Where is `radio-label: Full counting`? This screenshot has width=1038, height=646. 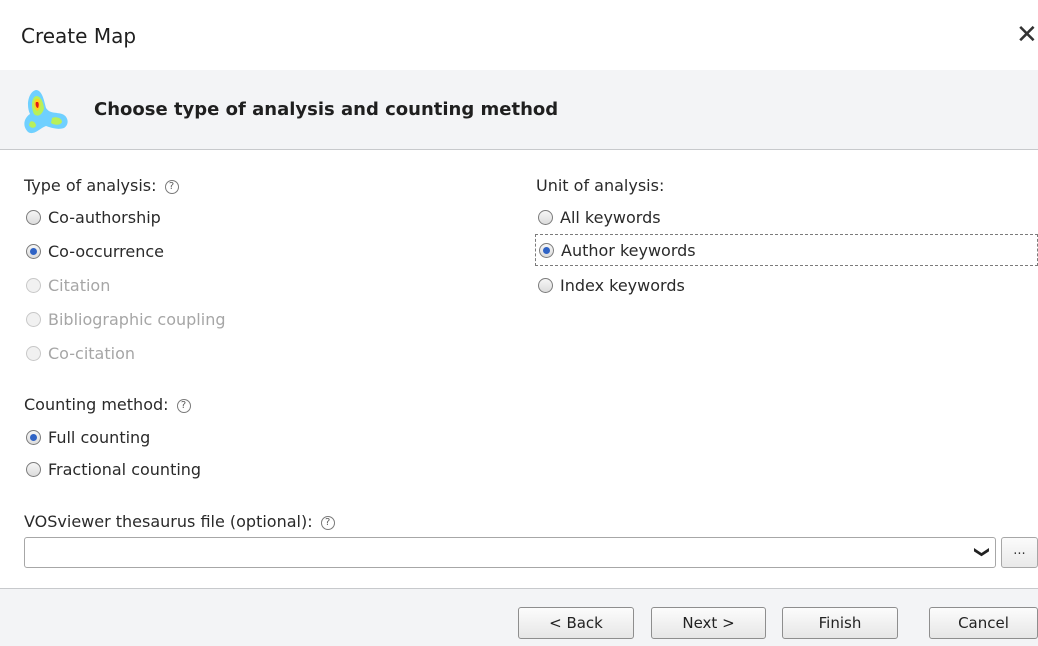
radio-label: Full counting is located at coordinates (99, 437).